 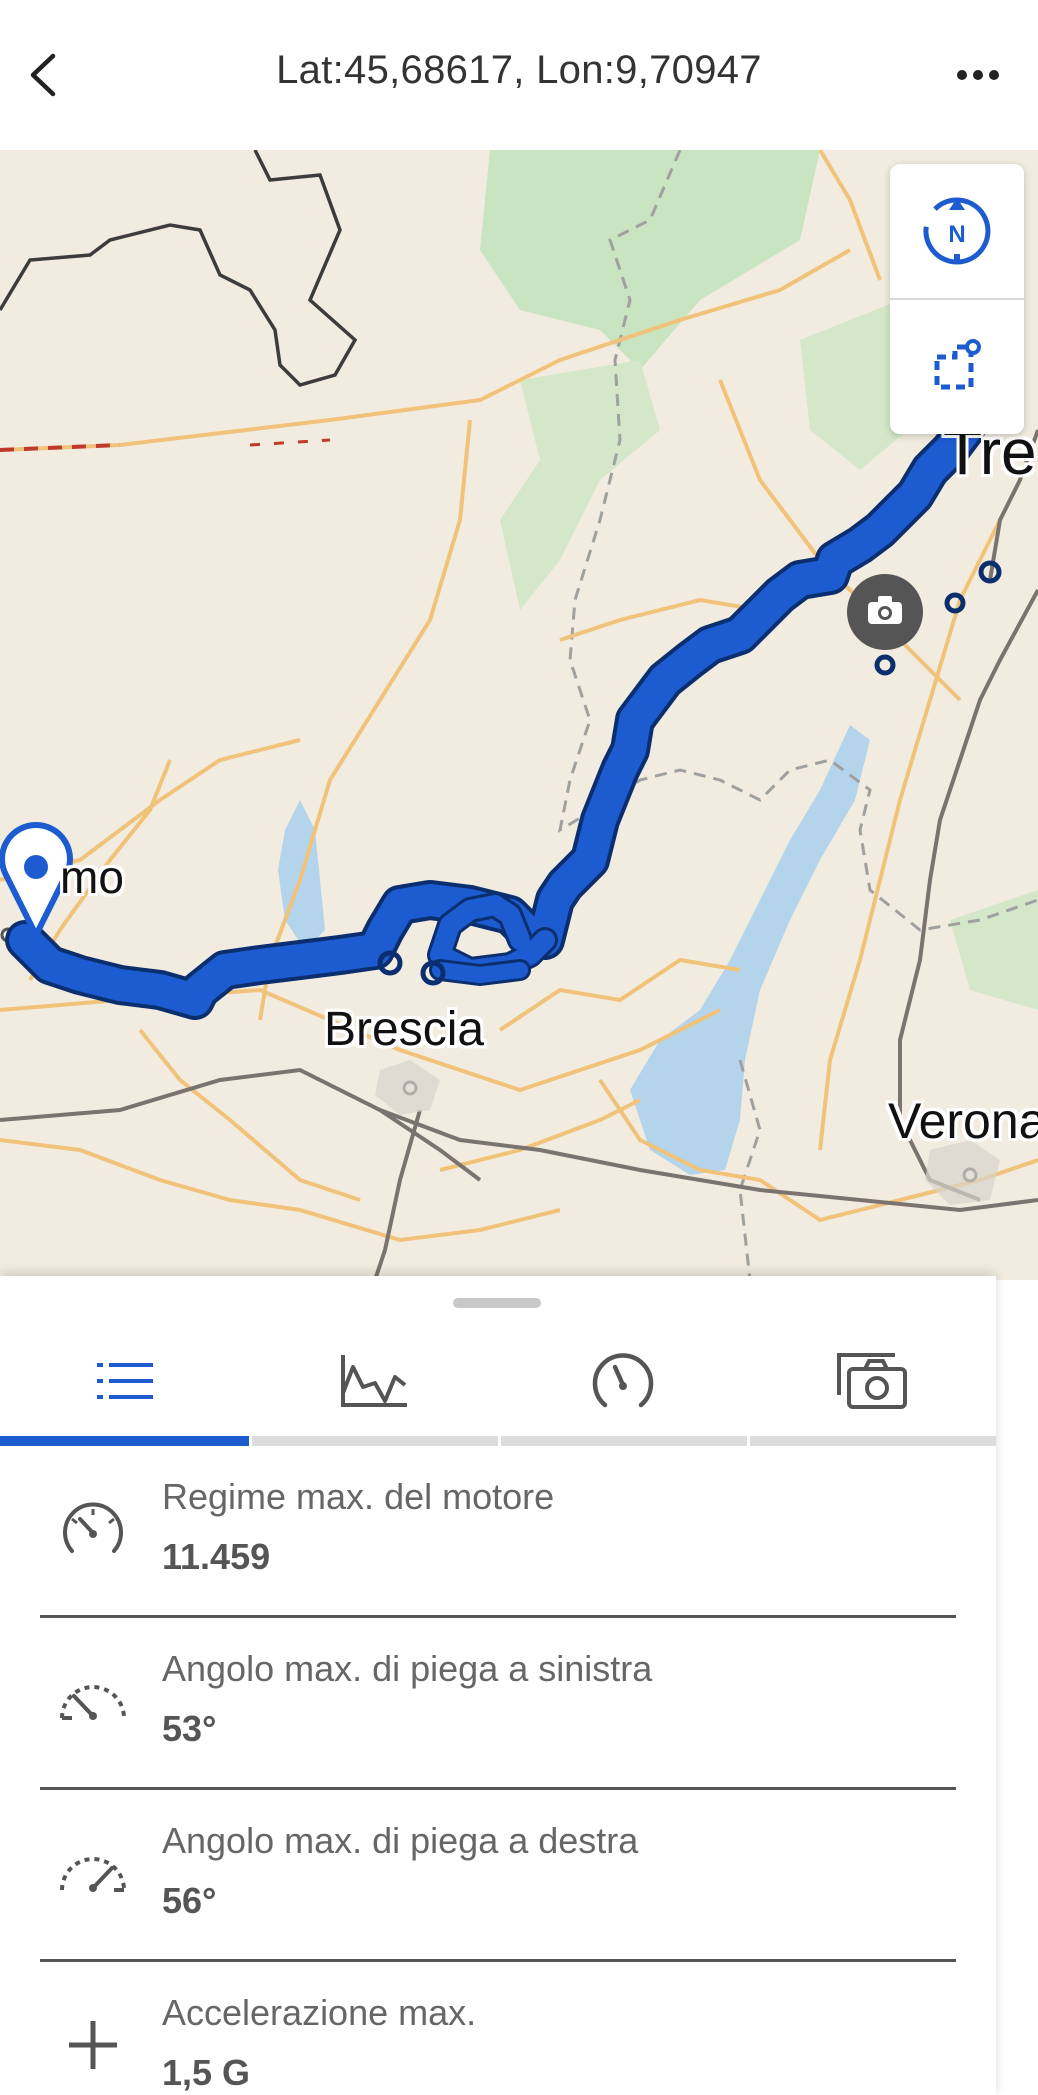 What do you see at coordinates (497, 1303) in the screenshot?
I see `drag-handle` at bounding box center [497, 1303].